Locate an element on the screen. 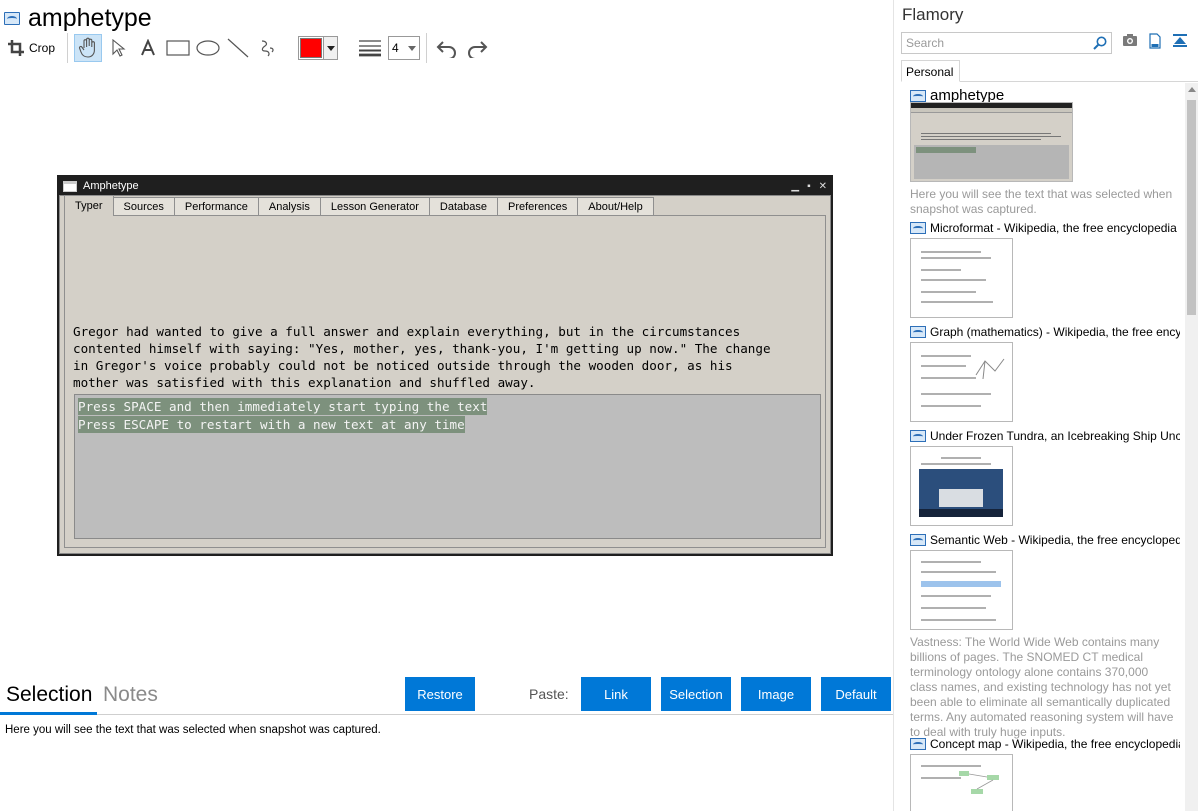  text-tool-button is located at coordinates (148, 48).